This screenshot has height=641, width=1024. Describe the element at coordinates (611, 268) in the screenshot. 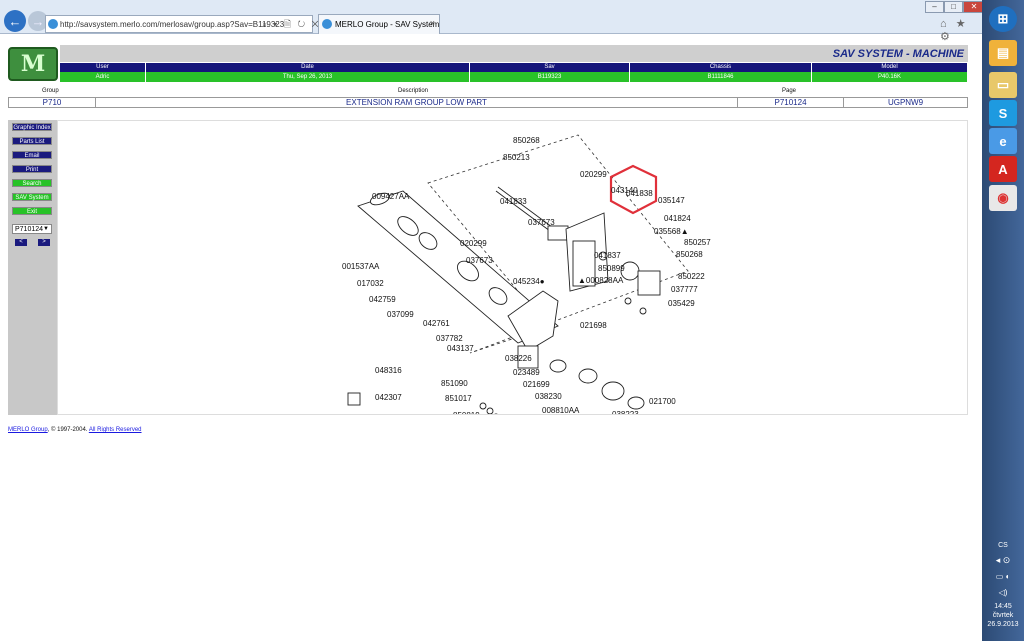

I see `part-label: 850899` at that location.